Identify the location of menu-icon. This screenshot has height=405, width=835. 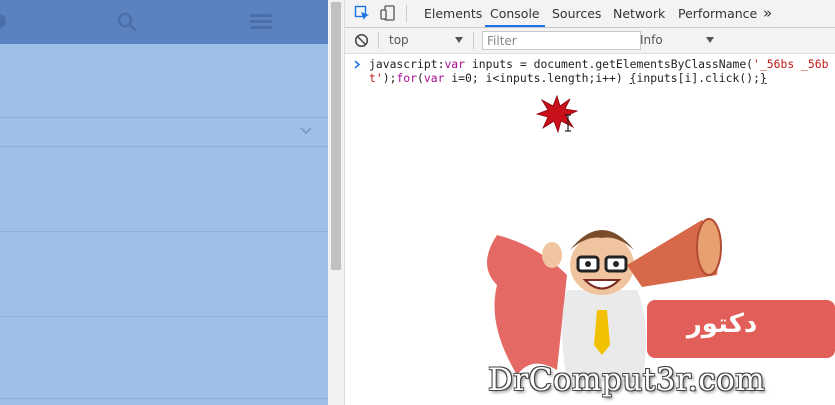
(261, 22).